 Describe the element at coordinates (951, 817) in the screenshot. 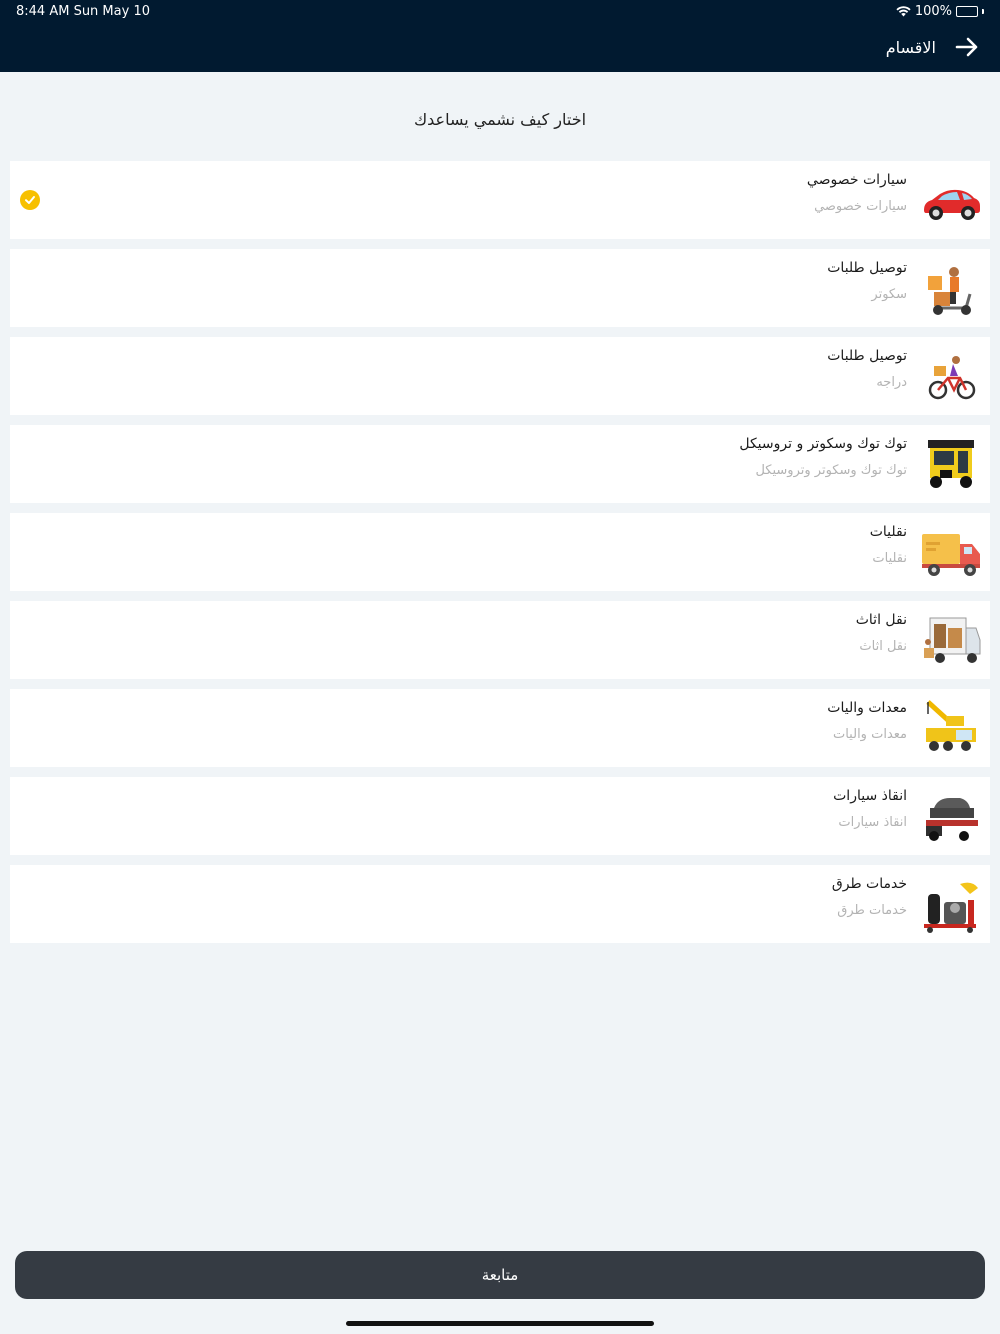

I see `tow-truck-icon` at that location.